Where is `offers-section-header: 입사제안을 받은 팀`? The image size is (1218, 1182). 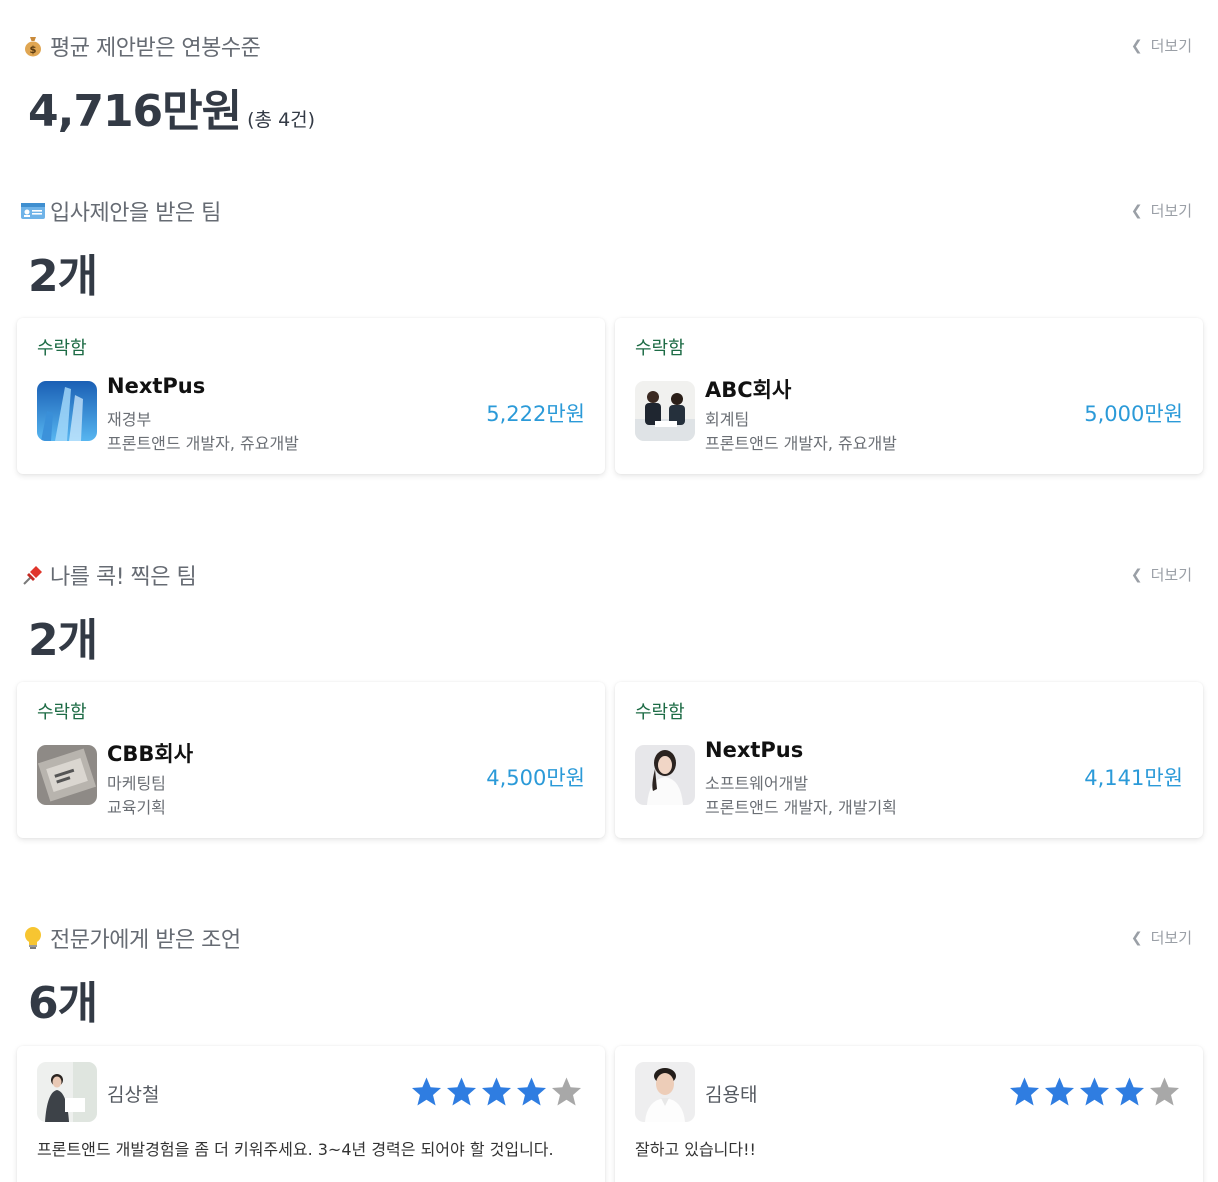 offers-section-header: 입사제안을 받은 팀 is located at coordinates (120, 211).